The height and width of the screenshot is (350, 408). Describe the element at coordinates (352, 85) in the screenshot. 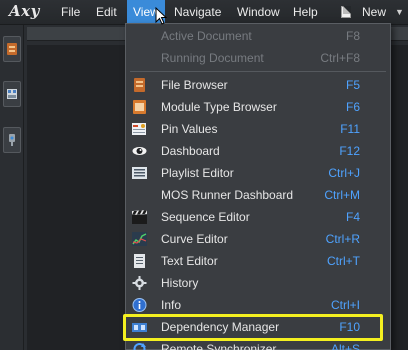

I see `menu-item-shortcut: F5` at that location.